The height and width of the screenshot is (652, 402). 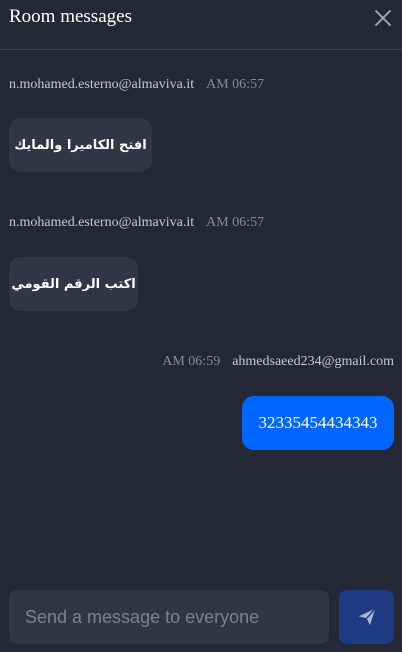 What do you see at coordinates (73, 284) in the screenshot?
I see `message-bubble: اكتب الرقم القومي` at bounding box center [73, 284].